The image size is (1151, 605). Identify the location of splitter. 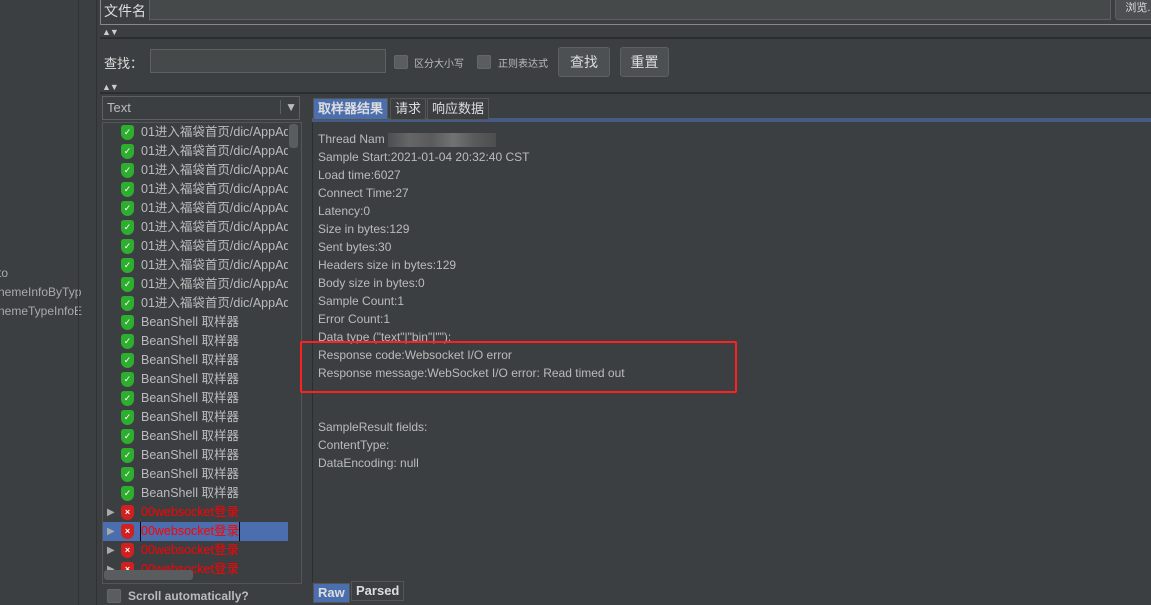
(87, 302).